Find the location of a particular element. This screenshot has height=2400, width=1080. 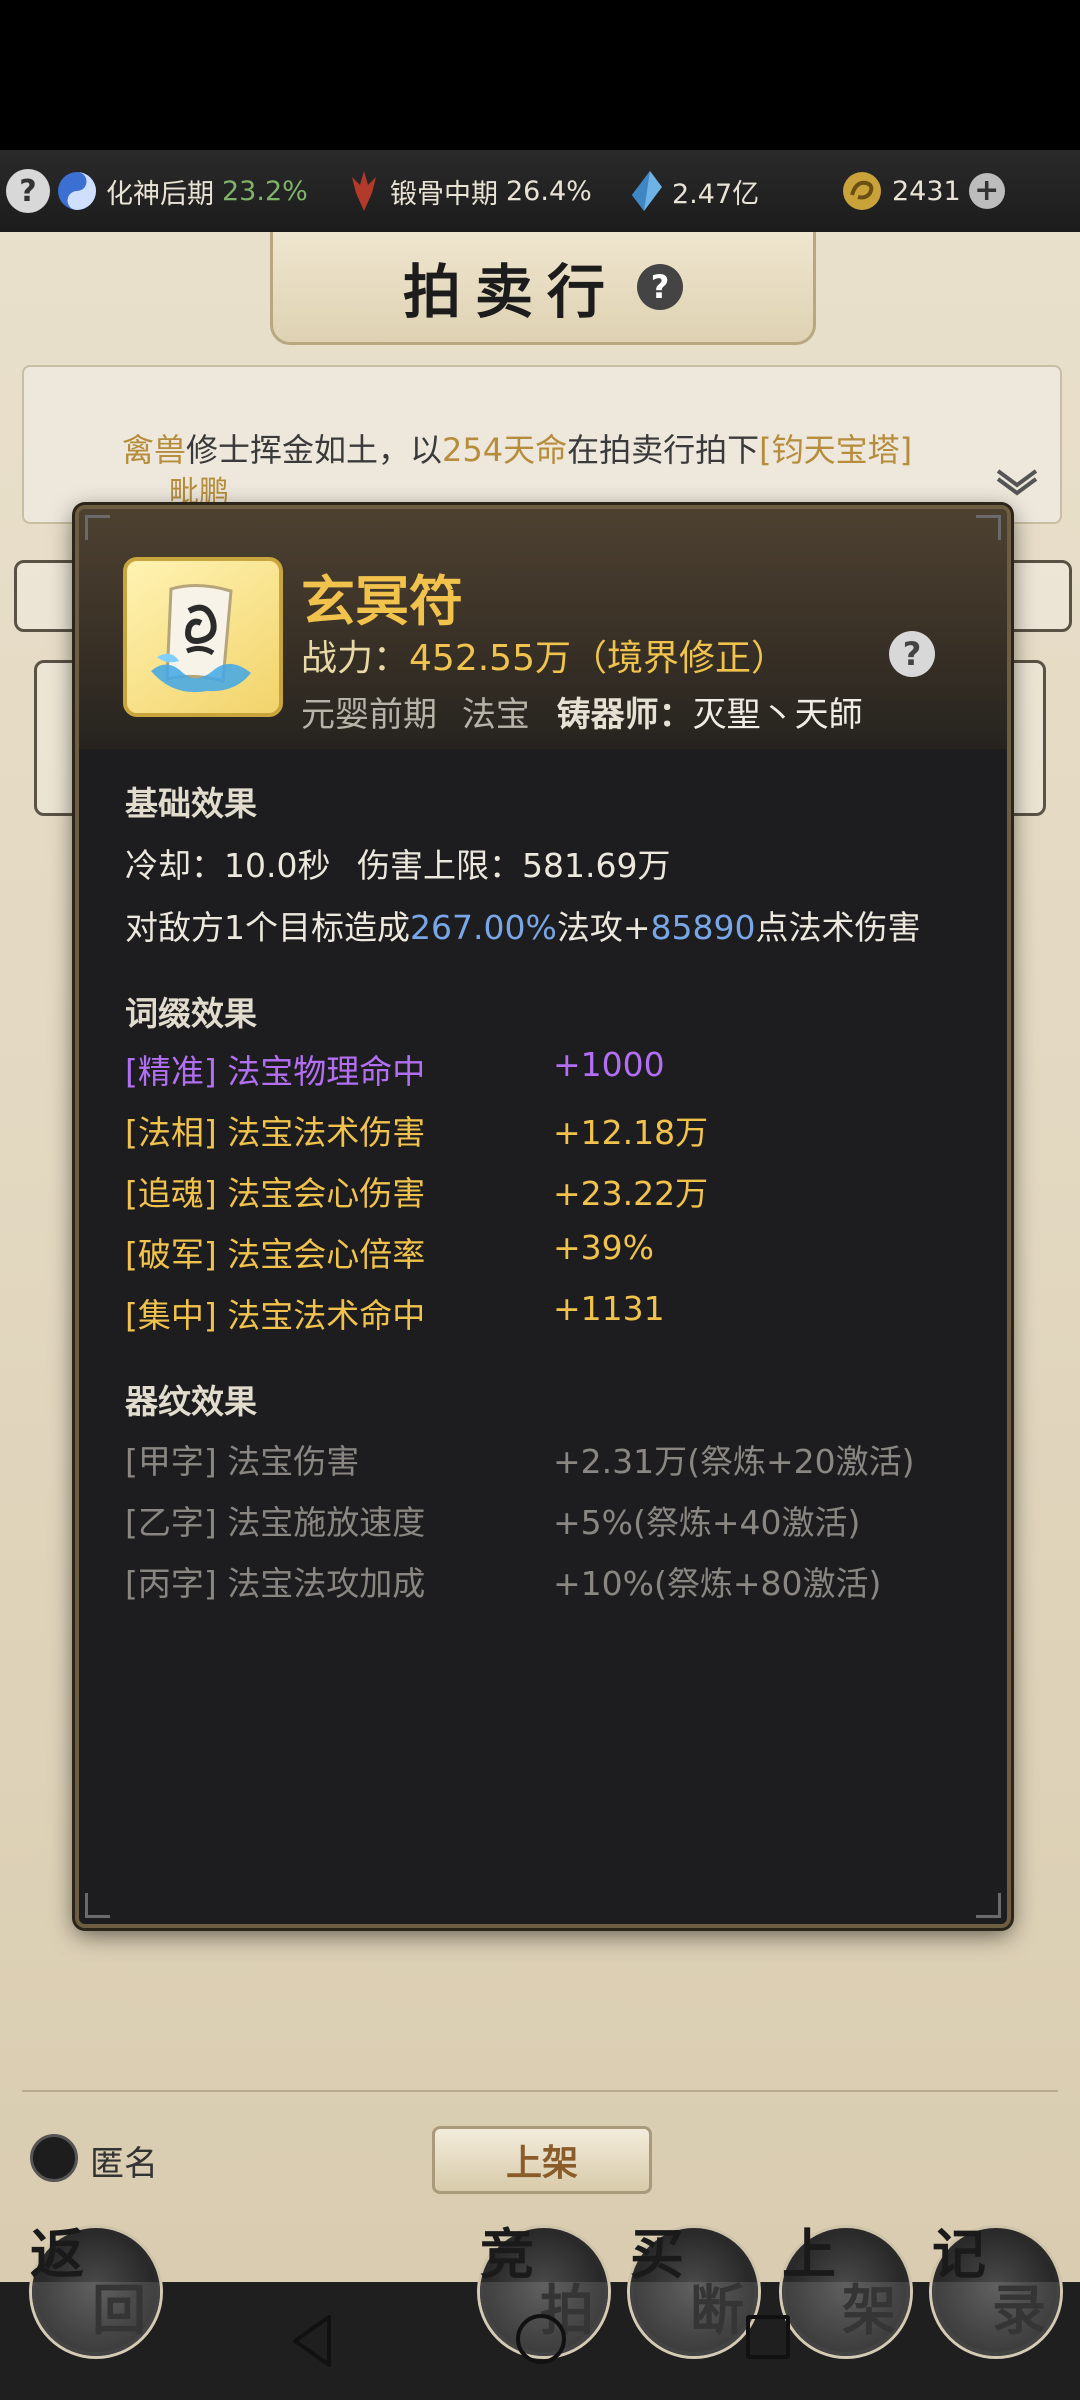

affix-value: +23.22万 is located at coordinates (631, 1193).